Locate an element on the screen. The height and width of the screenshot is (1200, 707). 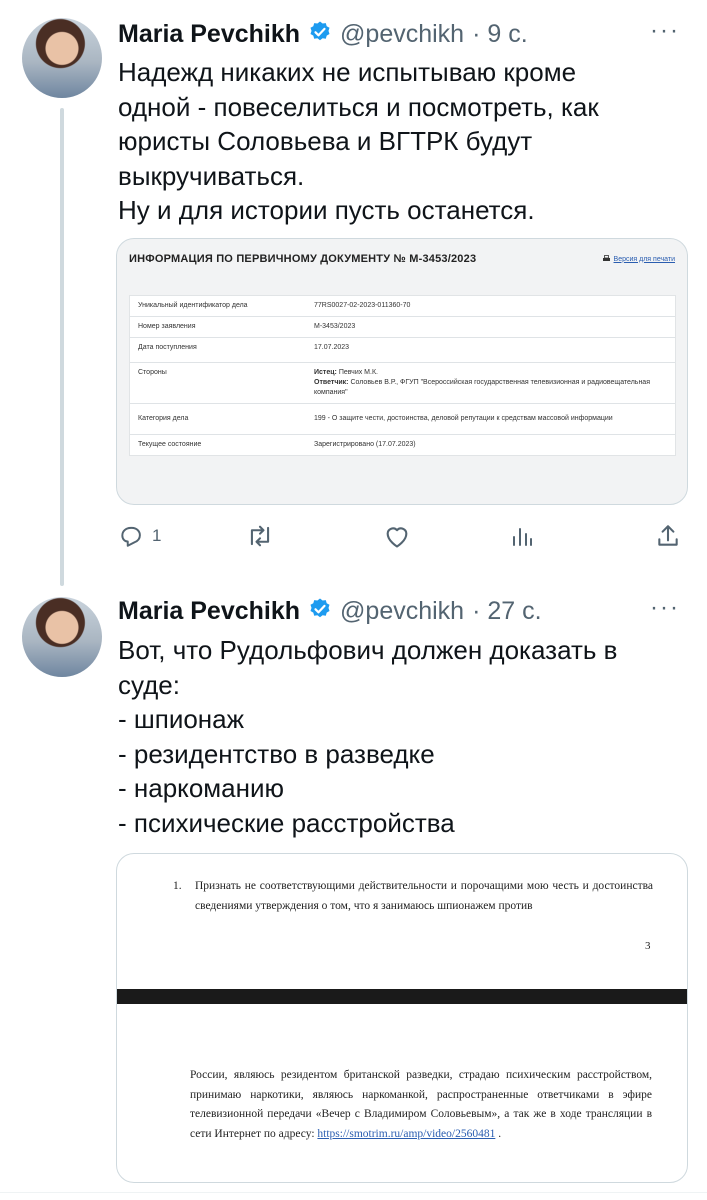
reply-button: 1 is located at coordinates (139, 536).